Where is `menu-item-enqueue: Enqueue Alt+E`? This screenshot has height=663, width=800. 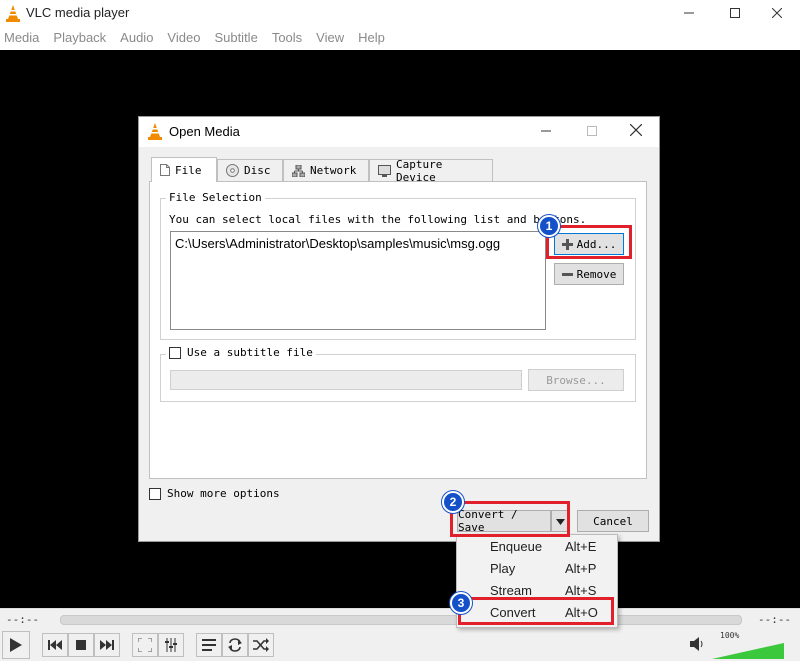
menu-item-enqueue: Enqueue Alt+E is located at coordinates (537, 546).